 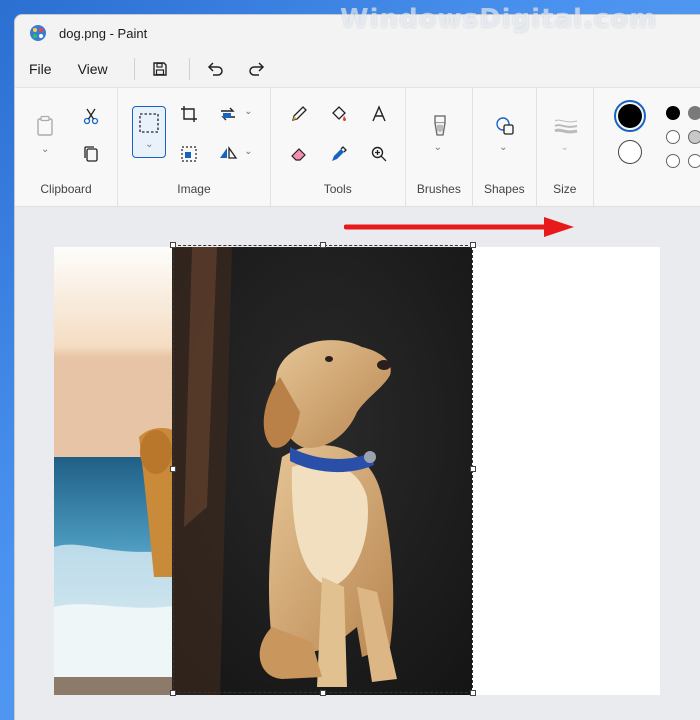 I want to click on flip-chevron-icon: ⌄, so click(x=248, y=151).